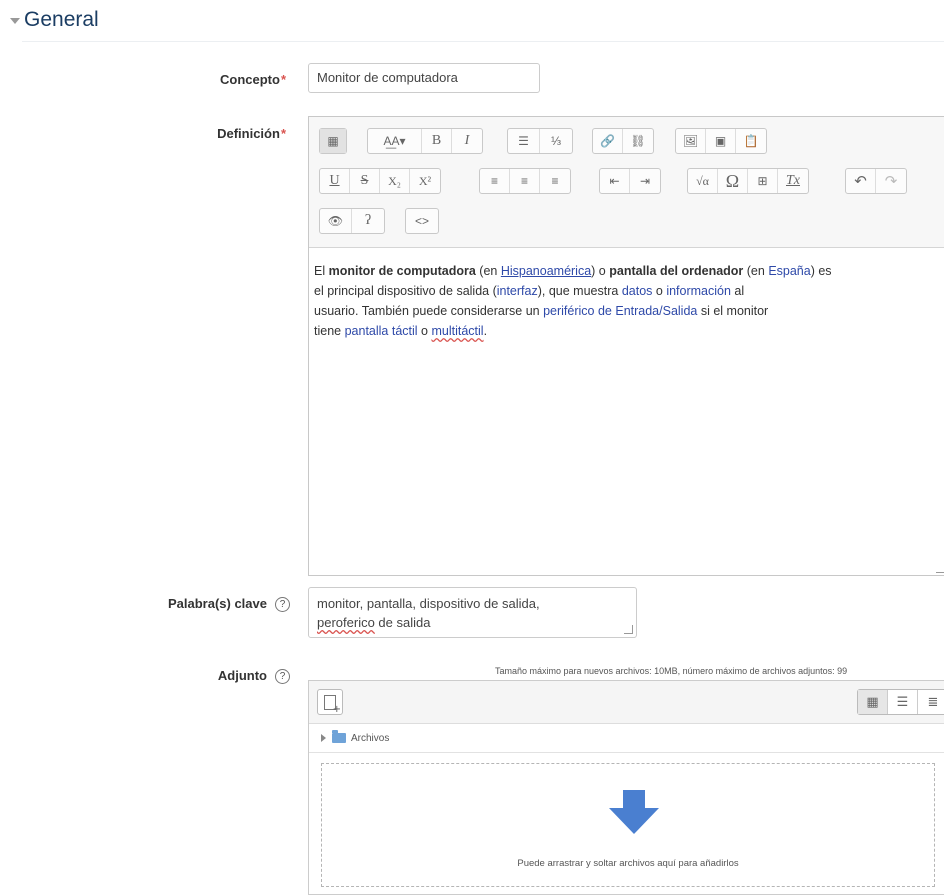 The image size is (944, 895). I want to click on section-divider, so click(483, 41).